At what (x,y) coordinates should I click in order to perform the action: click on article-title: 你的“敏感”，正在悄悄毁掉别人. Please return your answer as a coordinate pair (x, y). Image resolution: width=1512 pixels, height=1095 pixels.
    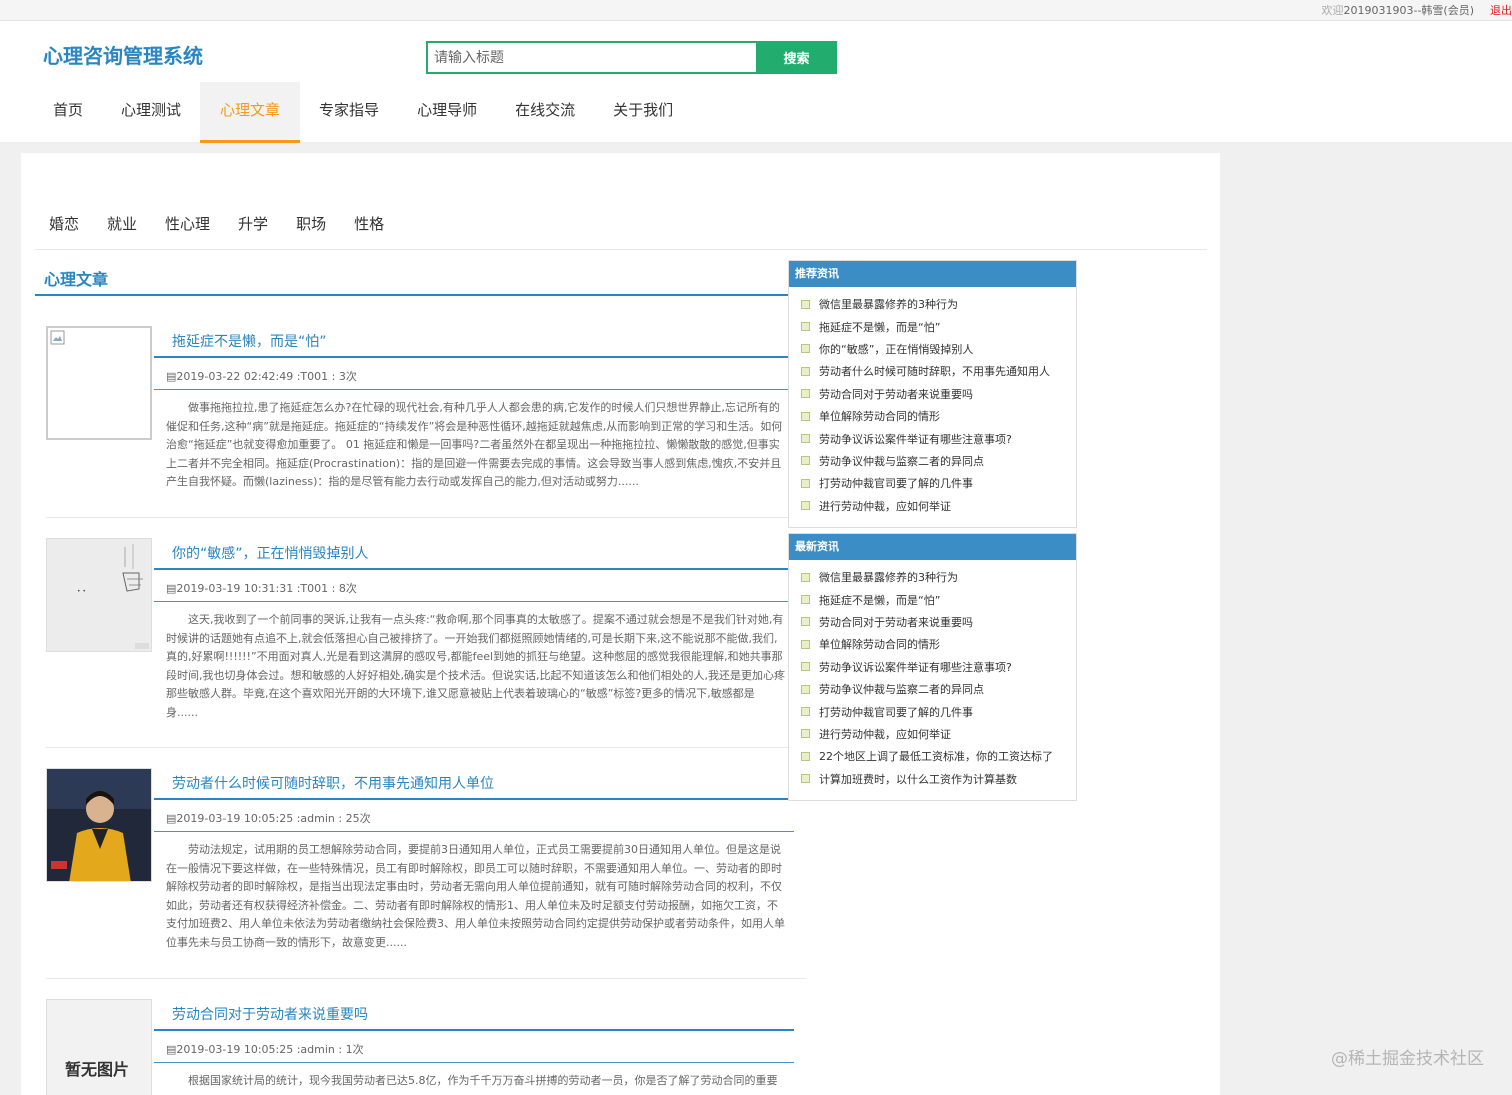
    Looking at the image, I should click on (270, 553).